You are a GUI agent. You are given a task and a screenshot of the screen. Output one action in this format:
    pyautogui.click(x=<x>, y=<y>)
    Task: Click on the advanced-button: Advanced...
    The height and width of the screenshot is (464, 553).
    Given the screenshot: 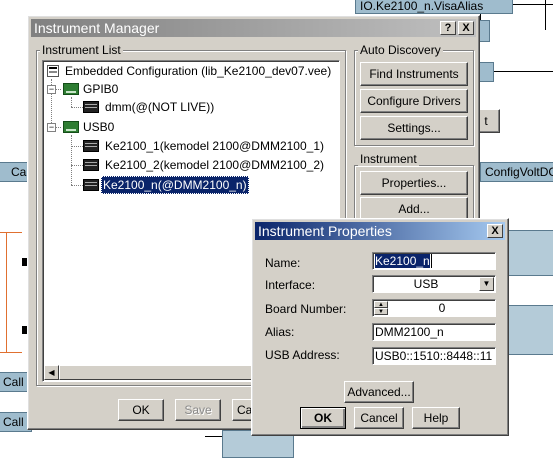 What is the action you would take?
    pyautogui.click(x=379, y=392)
    